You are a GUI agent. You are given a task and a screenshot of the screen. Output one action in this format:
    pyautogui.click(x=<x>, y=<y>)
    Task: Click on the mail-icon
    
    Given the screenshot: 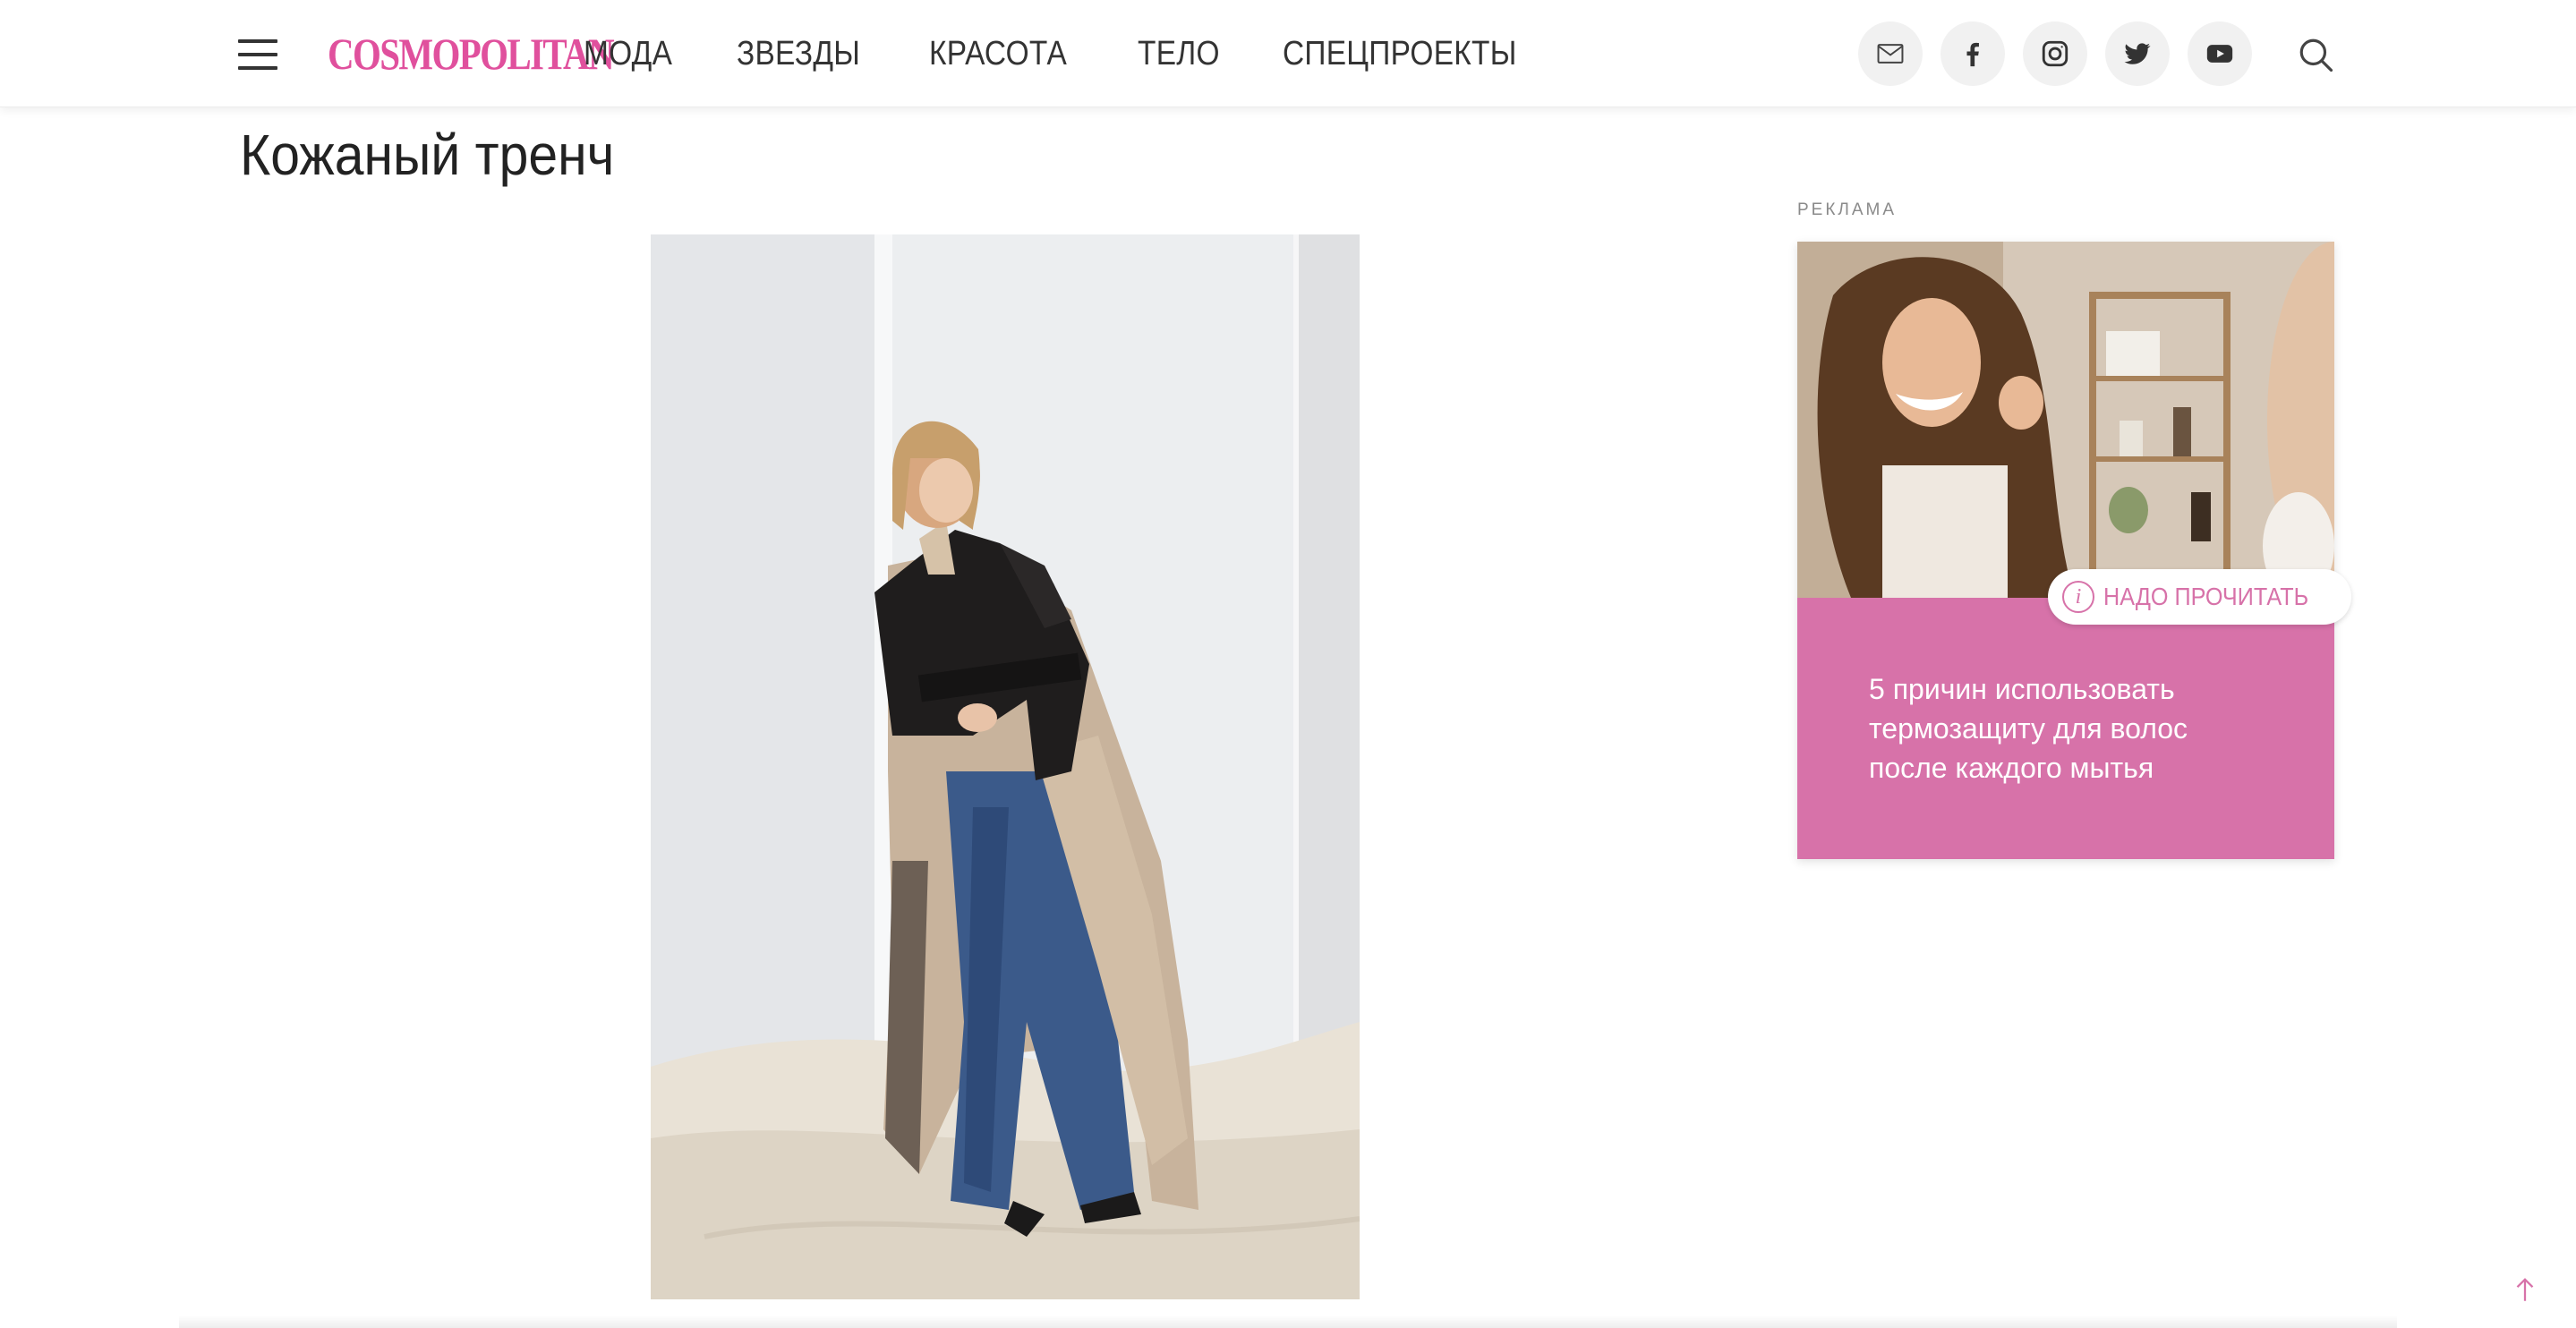 What is the action you would take?
    pyautogui.click(x=1890, y=53)
    